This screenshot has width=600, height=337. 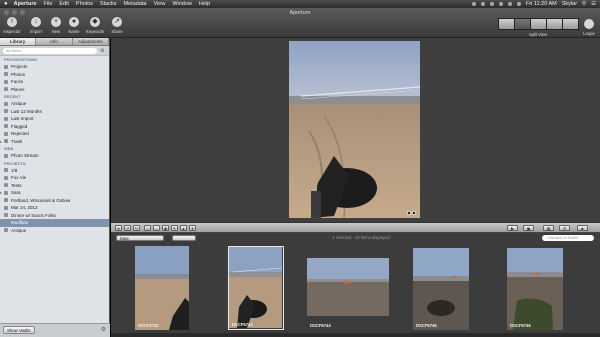 What do you see at coordinates (518, 4) in the screenshot?
I see `battery-icon` at bounding box center [518, 4].